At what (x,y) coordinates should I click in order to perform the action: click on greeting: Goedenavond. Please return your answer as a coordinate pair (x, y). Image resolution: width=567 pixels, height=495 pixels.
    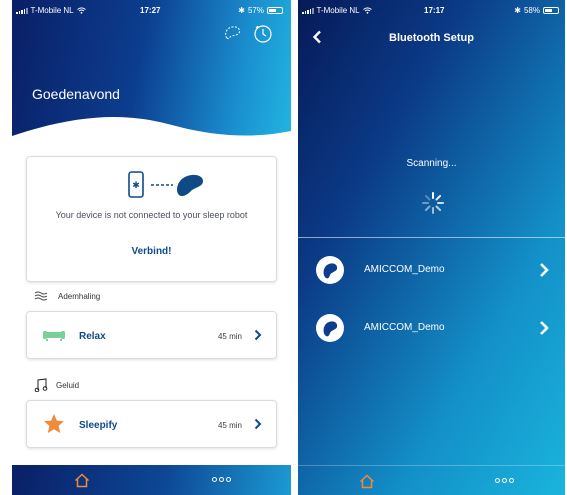
    Looking at the image, I should click on (76, 94).